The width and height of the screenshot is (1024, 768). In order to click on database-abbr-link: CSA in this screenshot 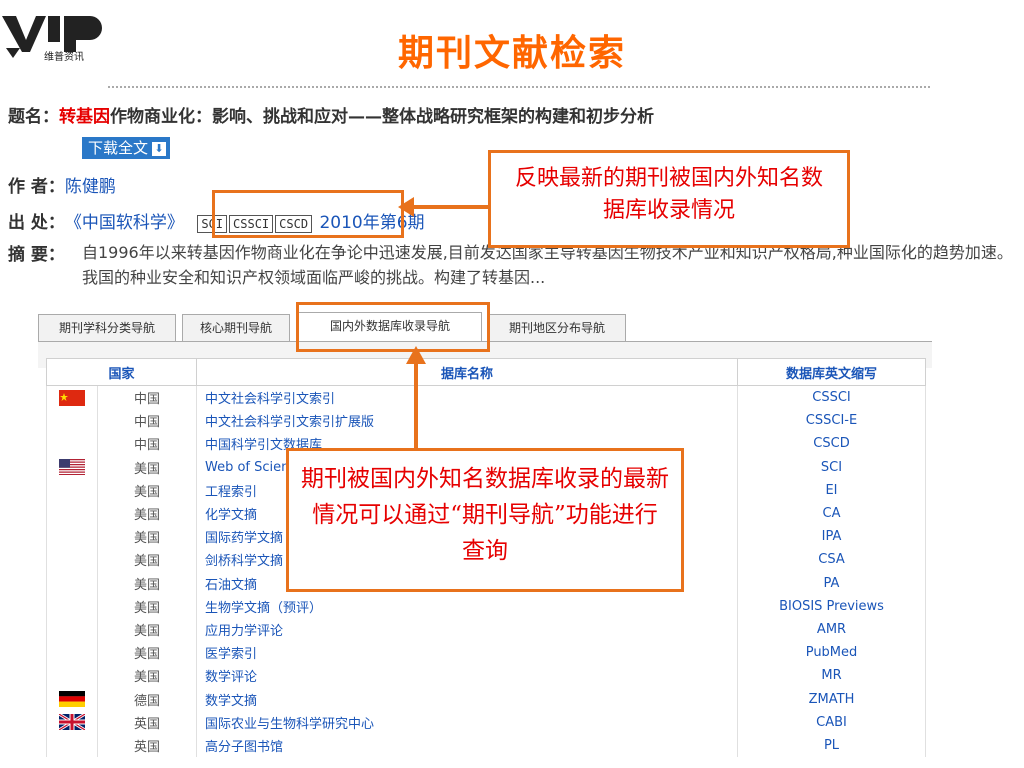, I will do `click(831, 560)`.